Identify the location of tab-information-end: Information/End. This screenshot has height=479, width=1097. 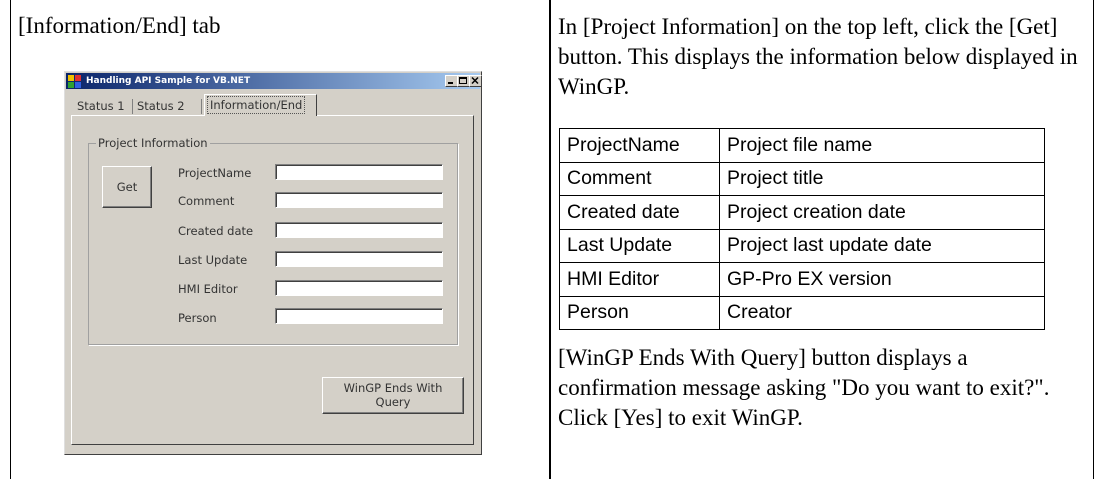
(260, 105).